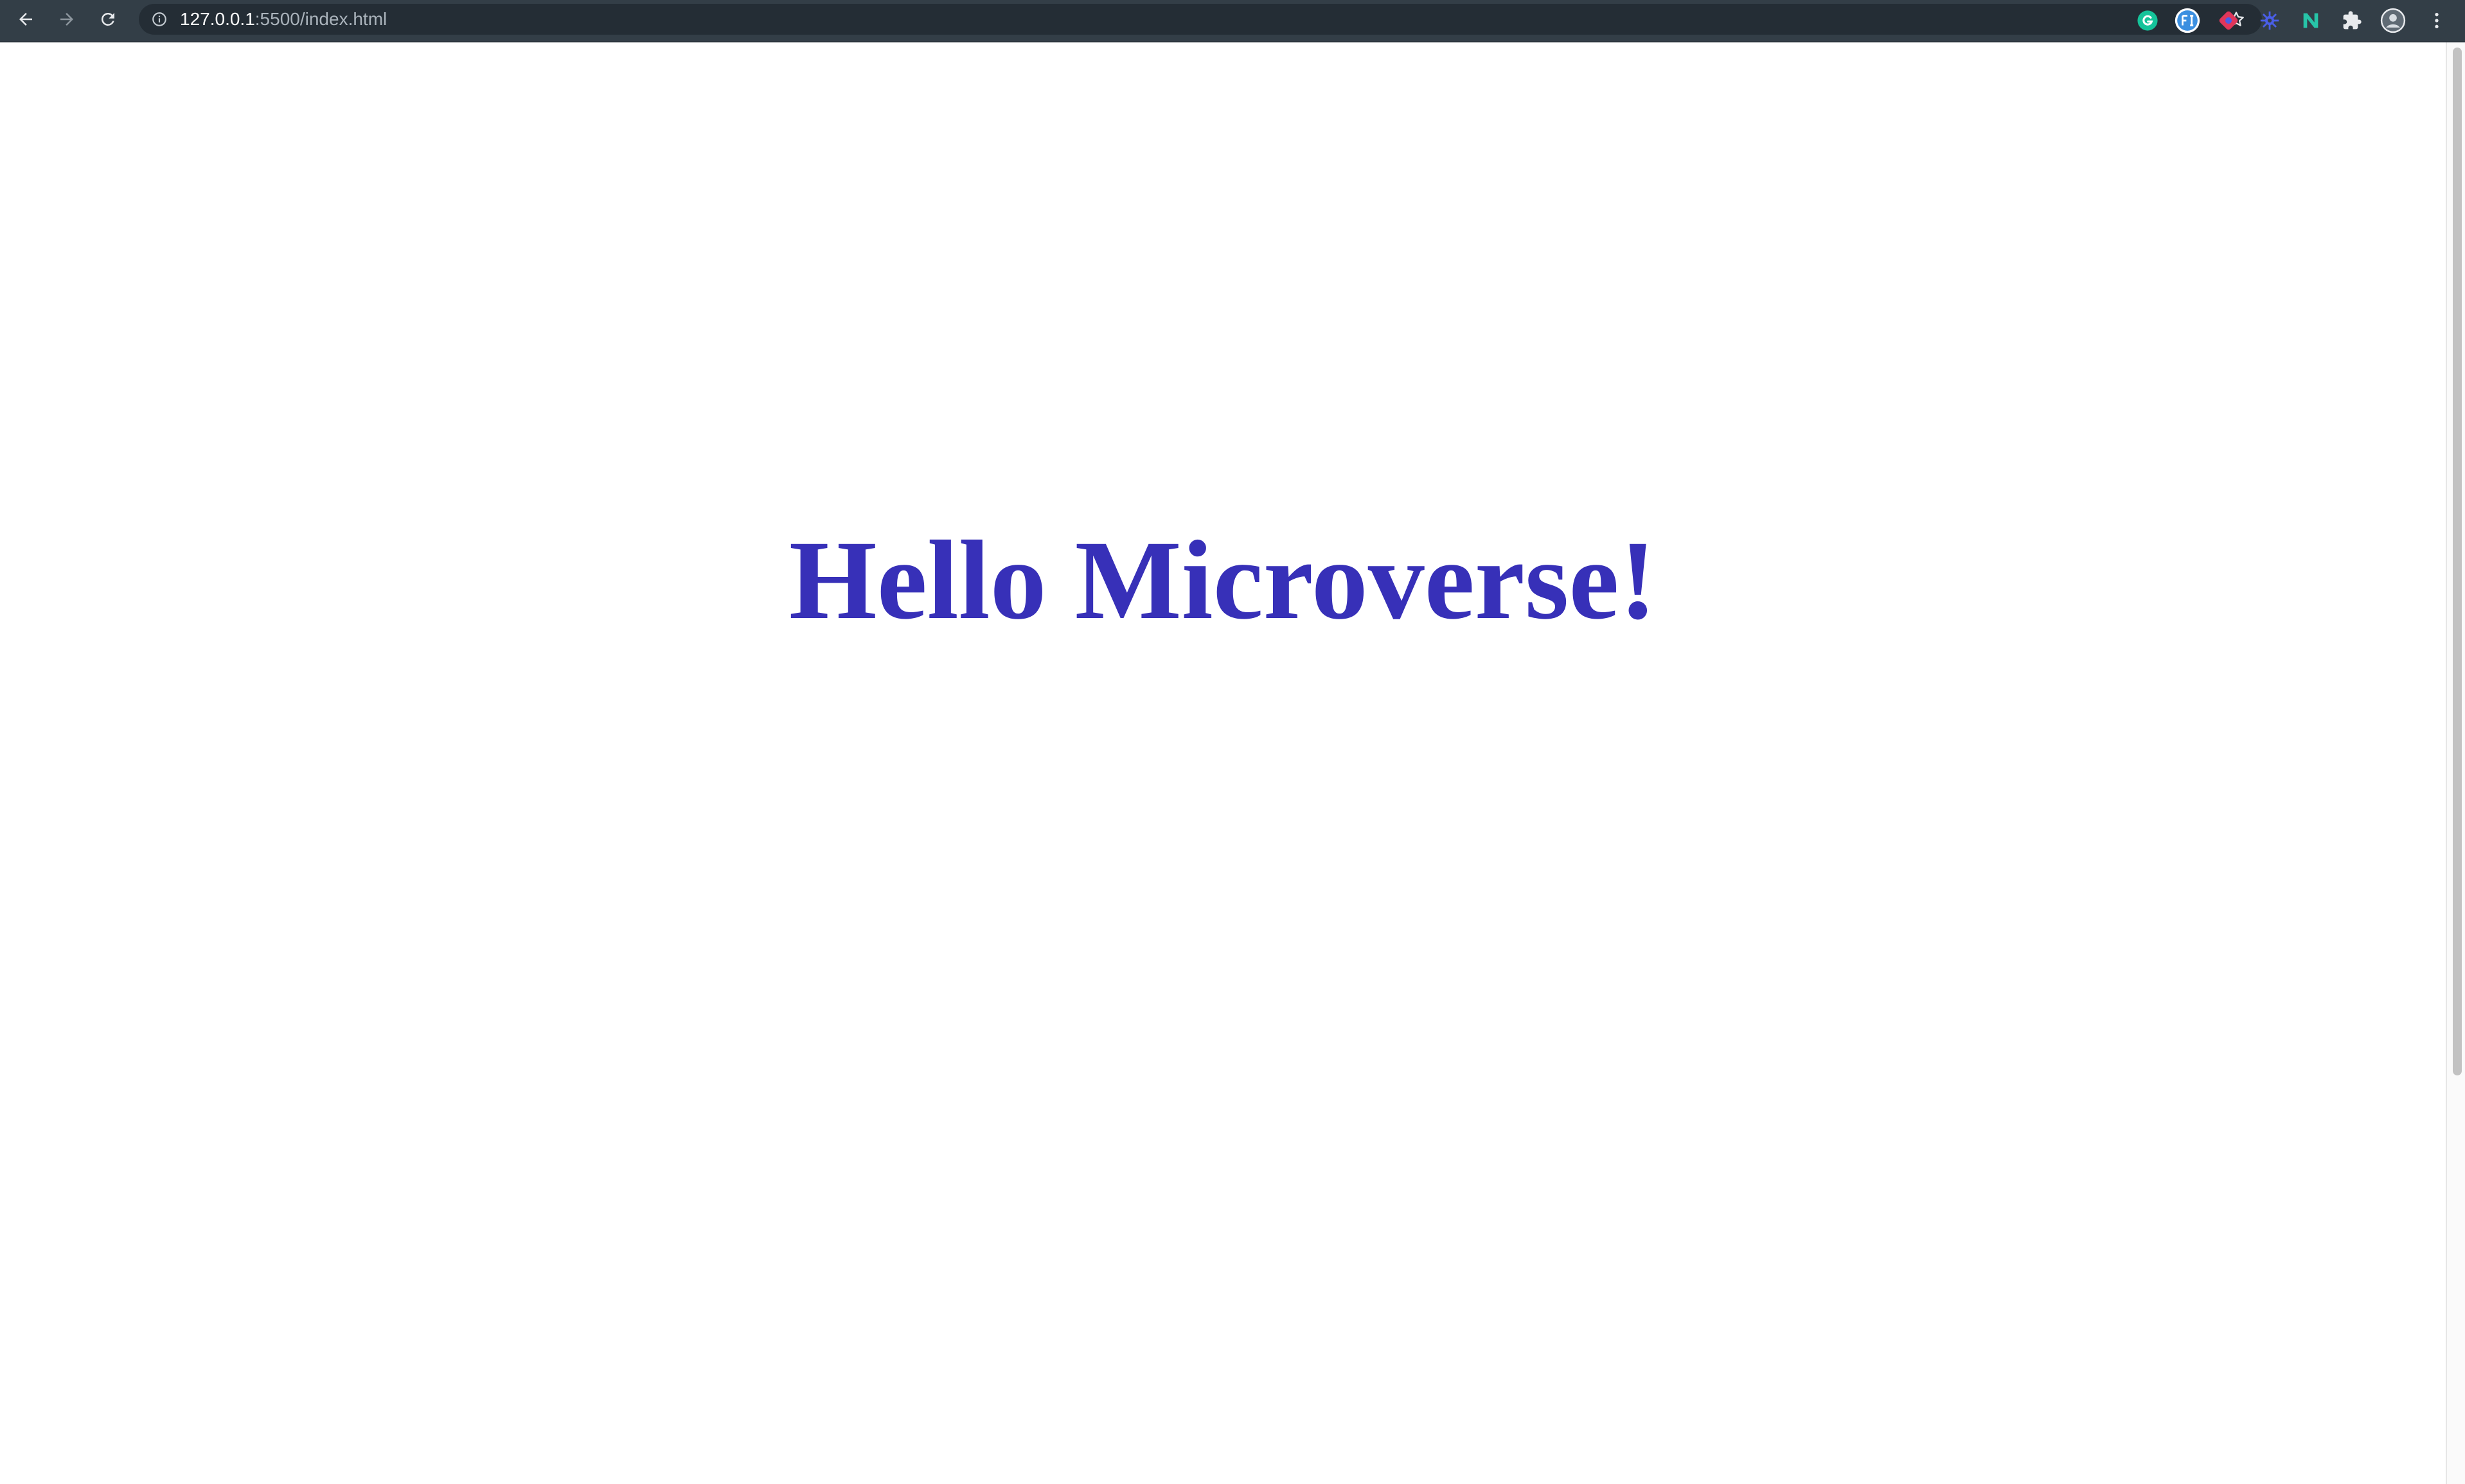 This screenshot has height=1484, width=2465. I want to click on url-host: 127.0.0.1, so click(217, 19).